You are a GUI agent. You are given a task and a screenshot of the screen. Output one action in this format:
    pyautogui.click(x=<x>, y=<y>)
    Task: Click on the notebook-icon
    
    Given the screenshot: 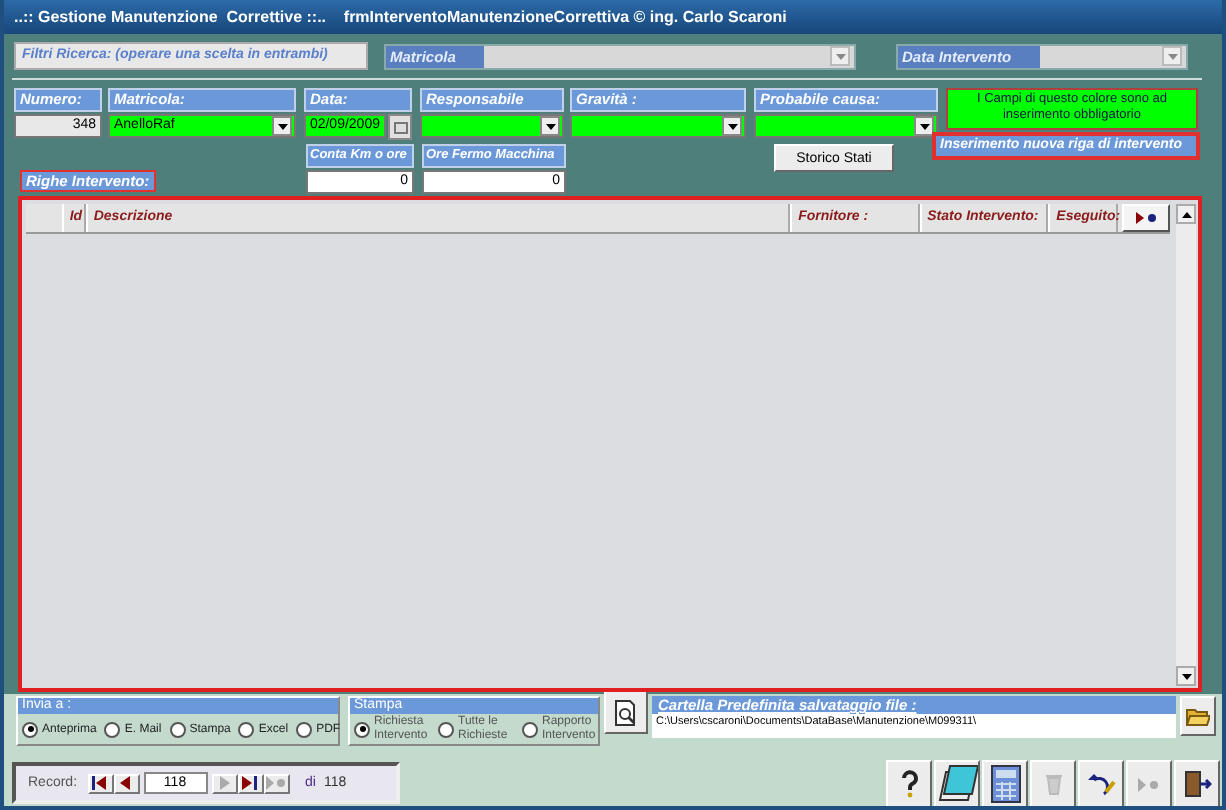 What is the action you would take?
    pyautogui.click(x=957, y=784)
    